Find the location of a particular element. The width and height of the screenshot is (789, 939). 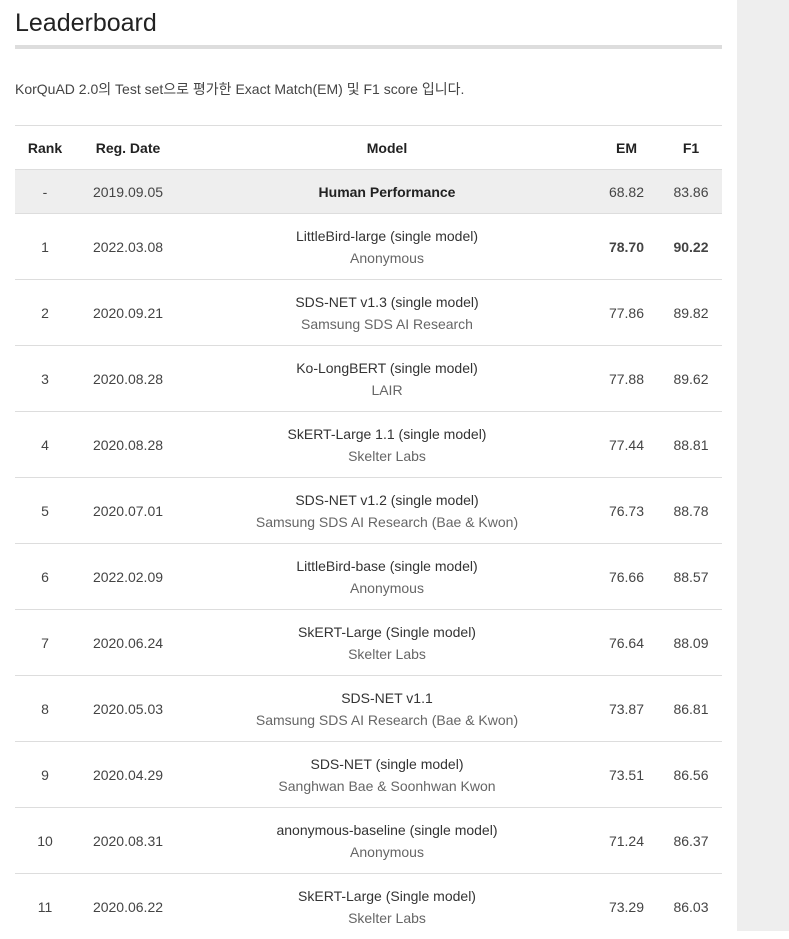

rank-cell: 8 is located at coordinates (45, 709).